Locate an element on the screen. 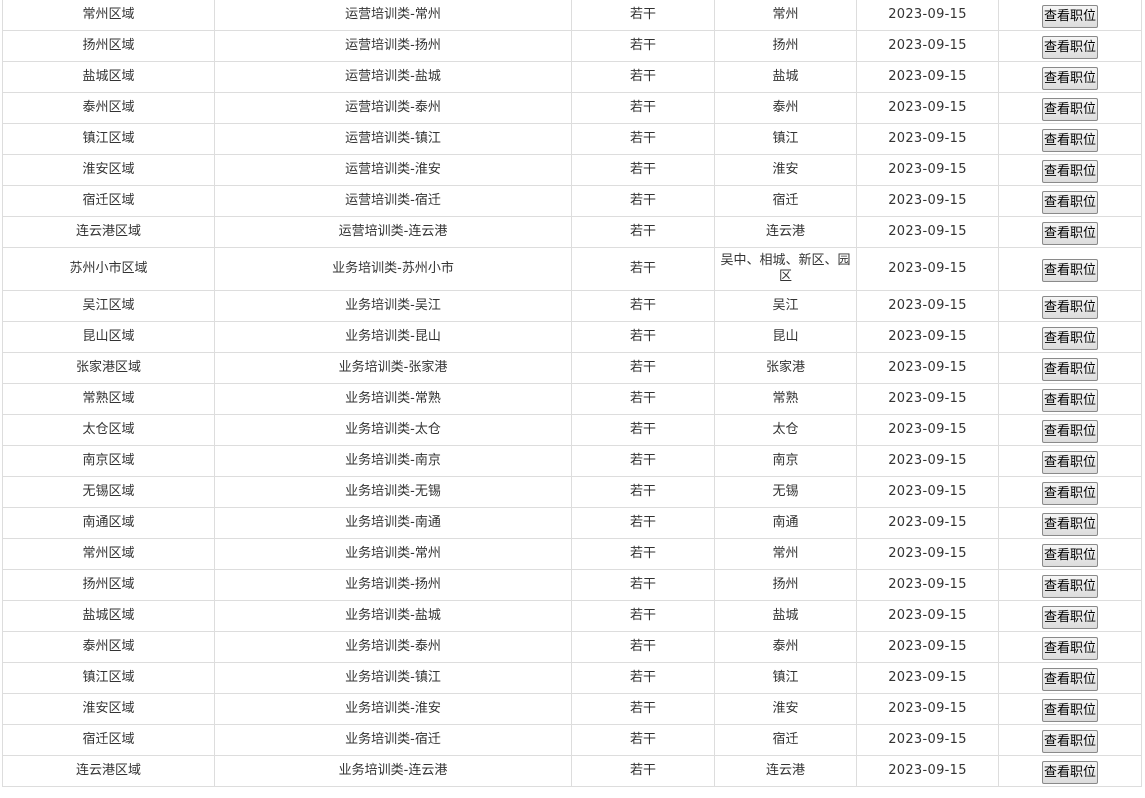 The image size is (1145, 798). location-cell: 扬州 is located at coordinates (785, 585).